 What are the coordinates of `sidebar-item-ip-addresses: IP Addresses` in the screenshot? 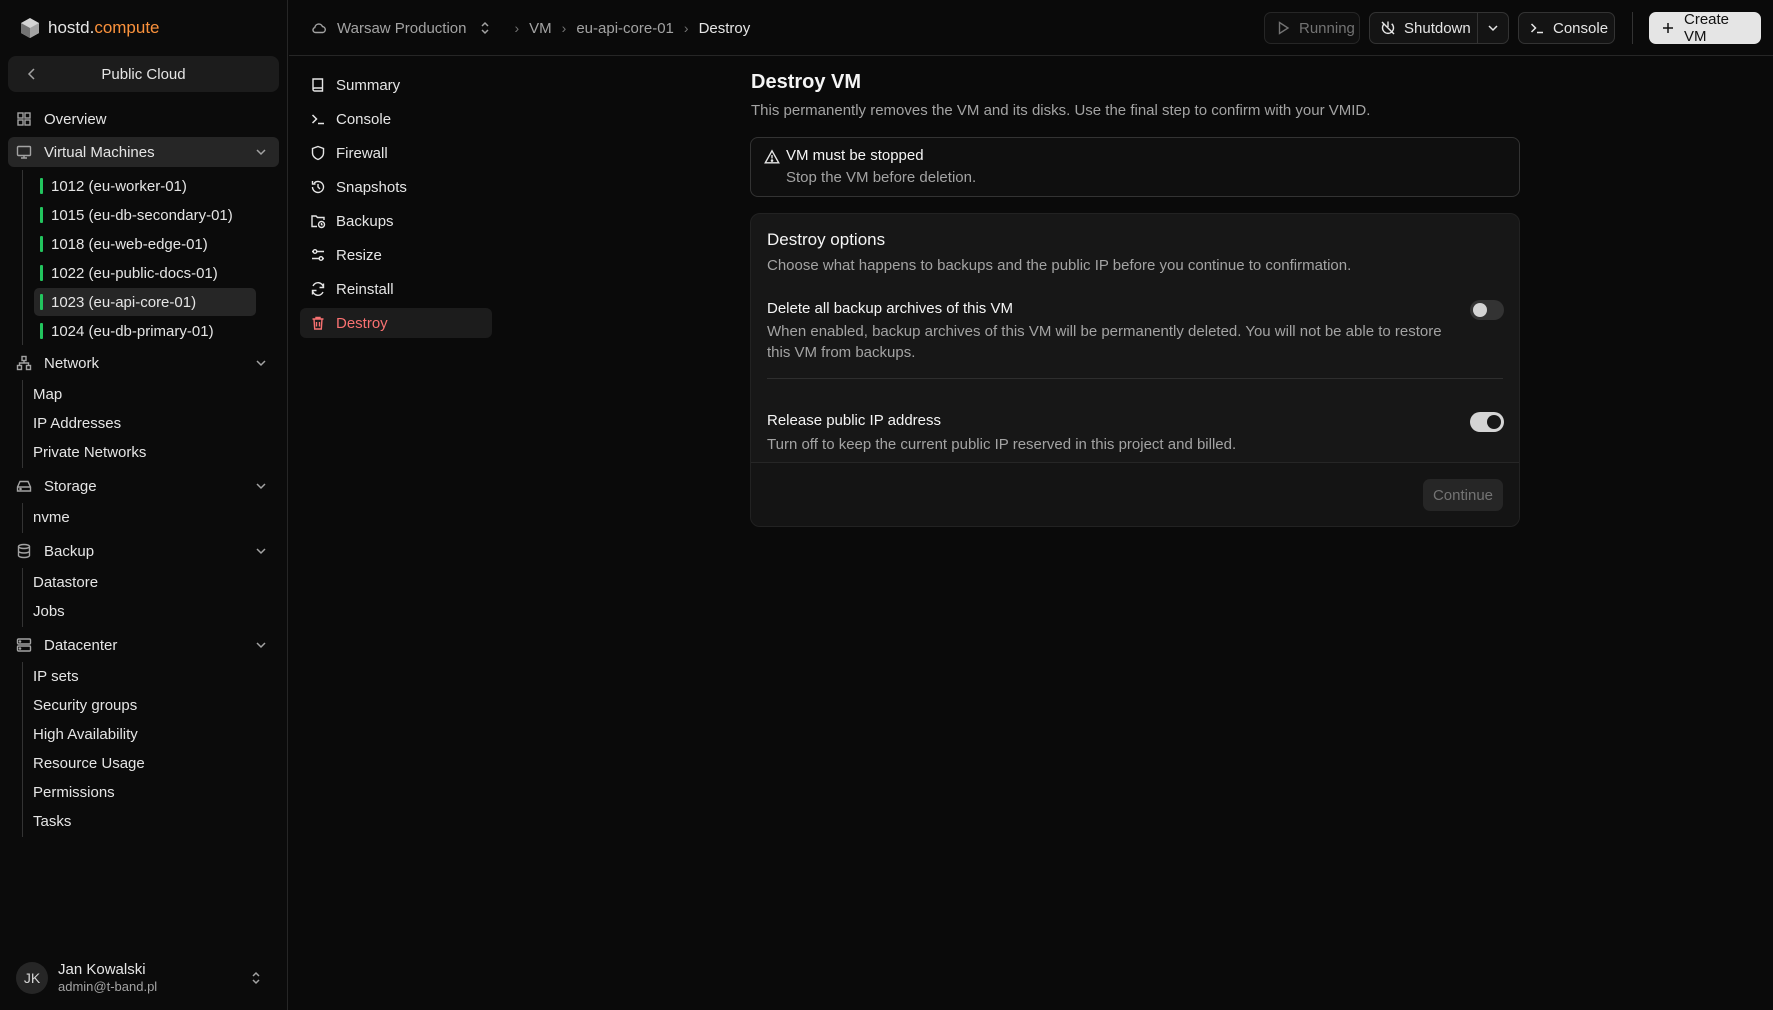 It's located at (77, 423).